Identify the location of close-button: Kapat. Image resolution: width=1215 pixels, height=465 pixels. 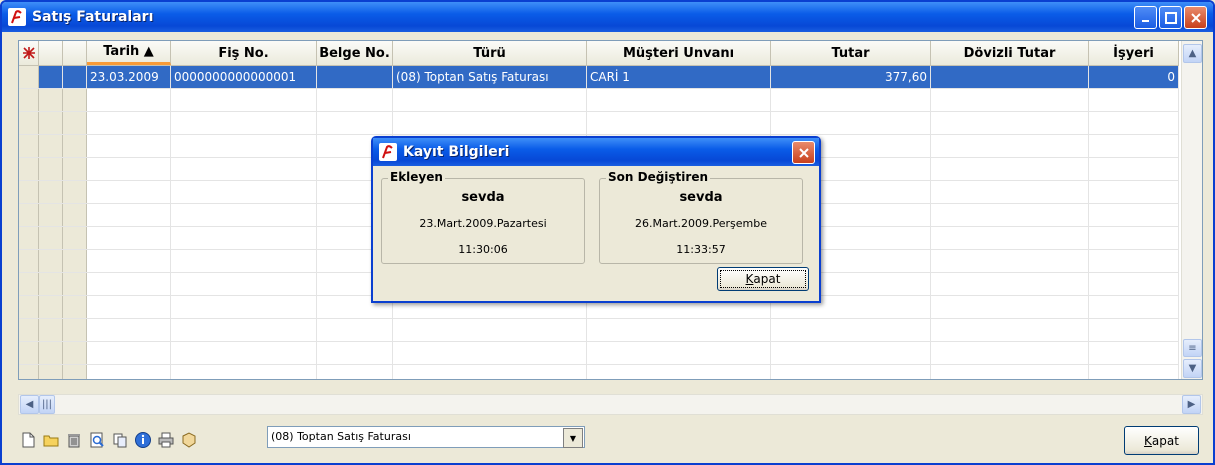
(1161, 440).